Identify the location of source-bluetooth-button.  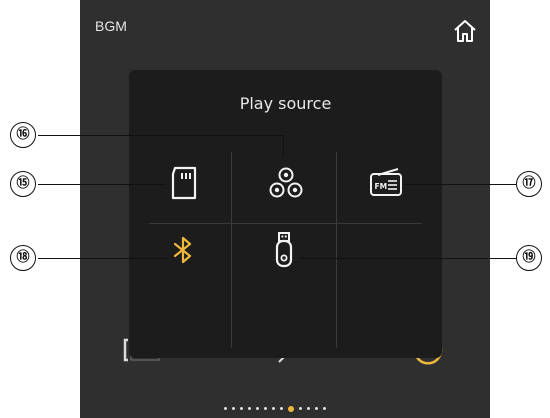
(183, 250).